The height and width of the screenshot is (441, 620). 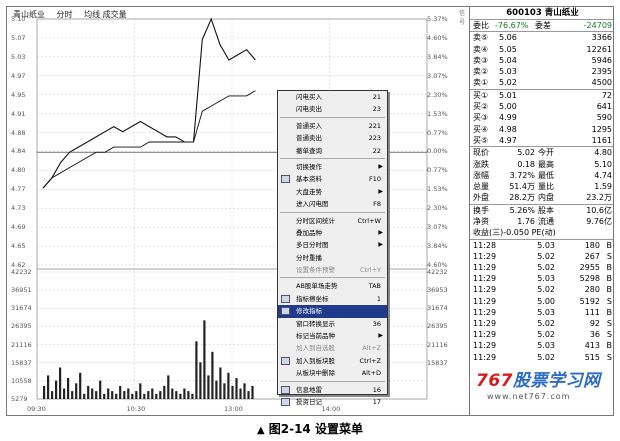 I want to click on menu-item-label: 窗口转换显示, so click(x=315, y=323).